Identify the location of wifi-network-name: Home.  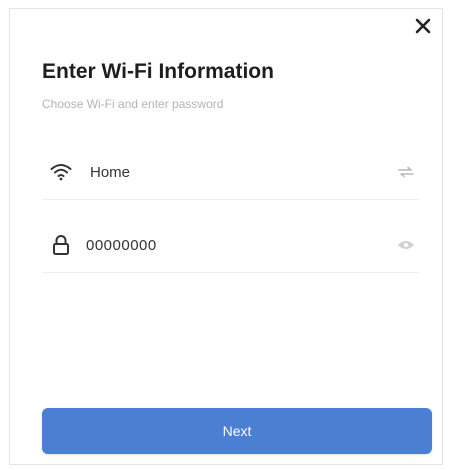
(110, 172).